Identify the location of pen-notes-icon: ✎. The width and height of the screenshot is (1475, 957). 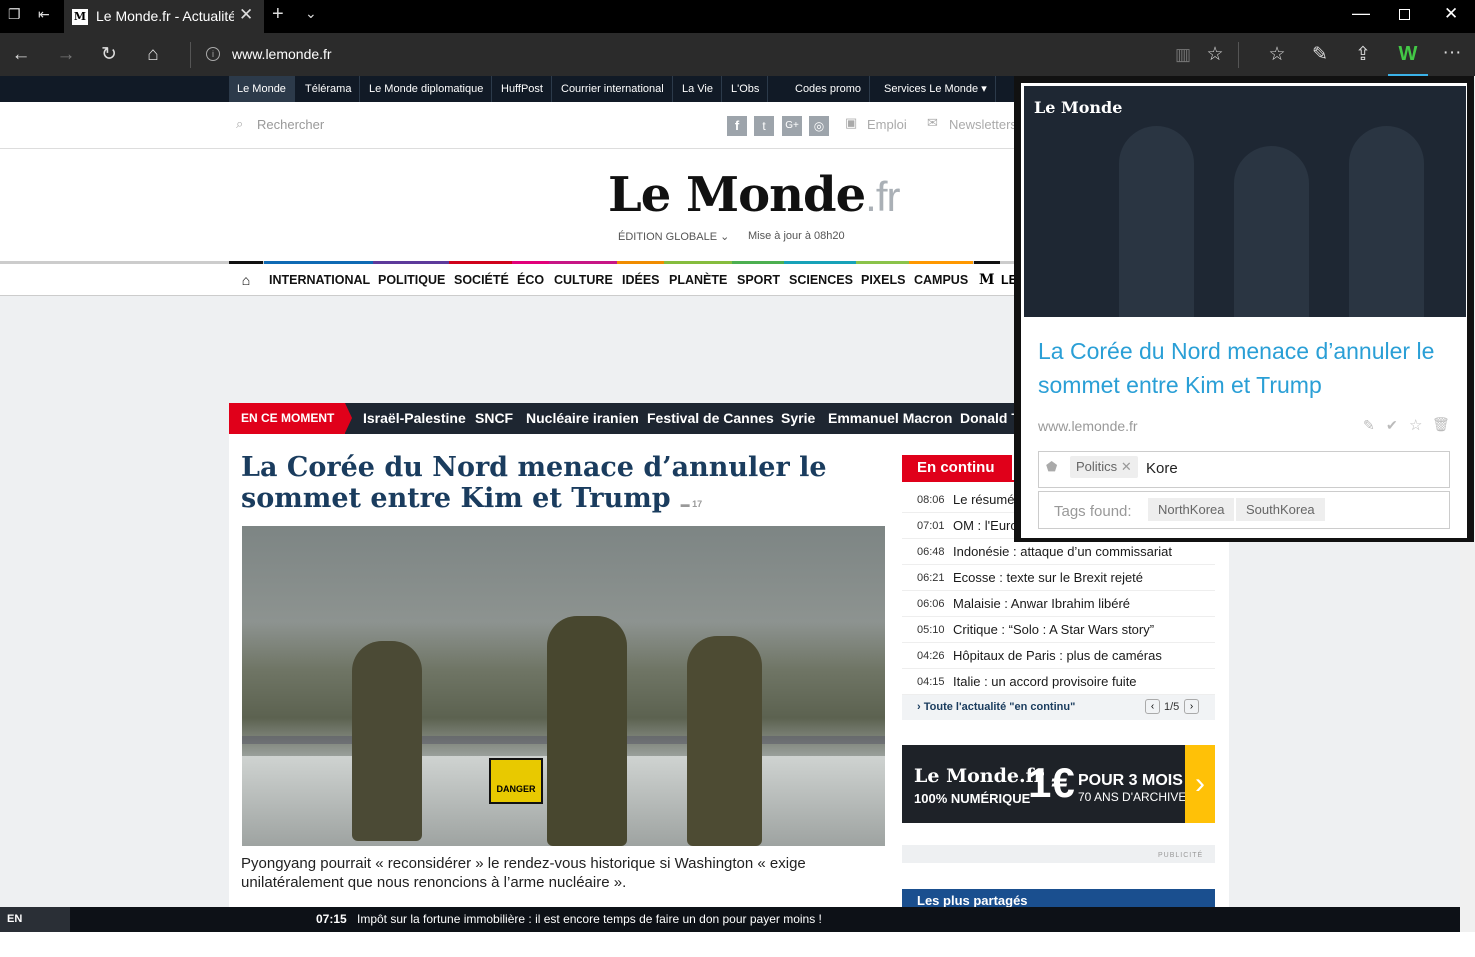
(1320, 54).